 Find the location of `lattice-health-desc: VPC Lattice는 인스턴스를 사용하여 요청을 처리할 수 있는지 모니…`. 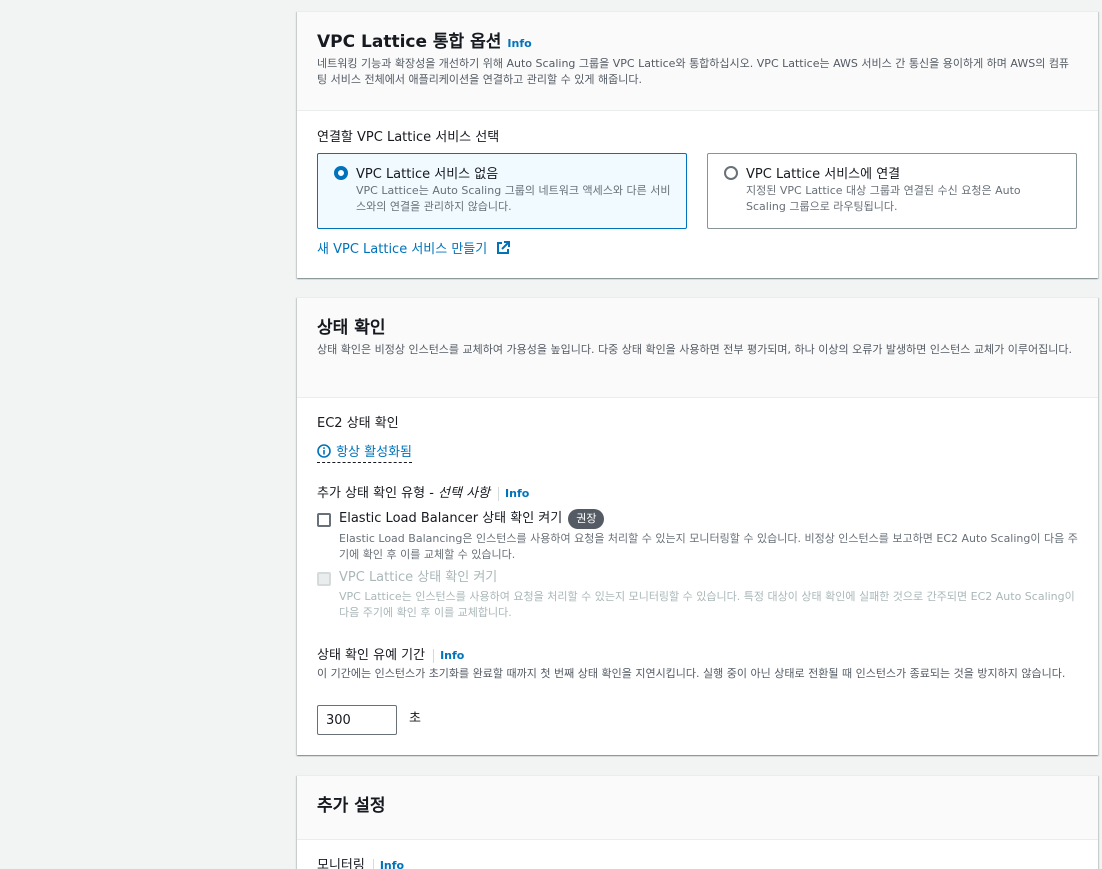

lattice-health-desc: VPC Lattice는 인스턴스를 사용하여 요청을 처리할 수 있는지 모니… is located at coordinates (707, 604).